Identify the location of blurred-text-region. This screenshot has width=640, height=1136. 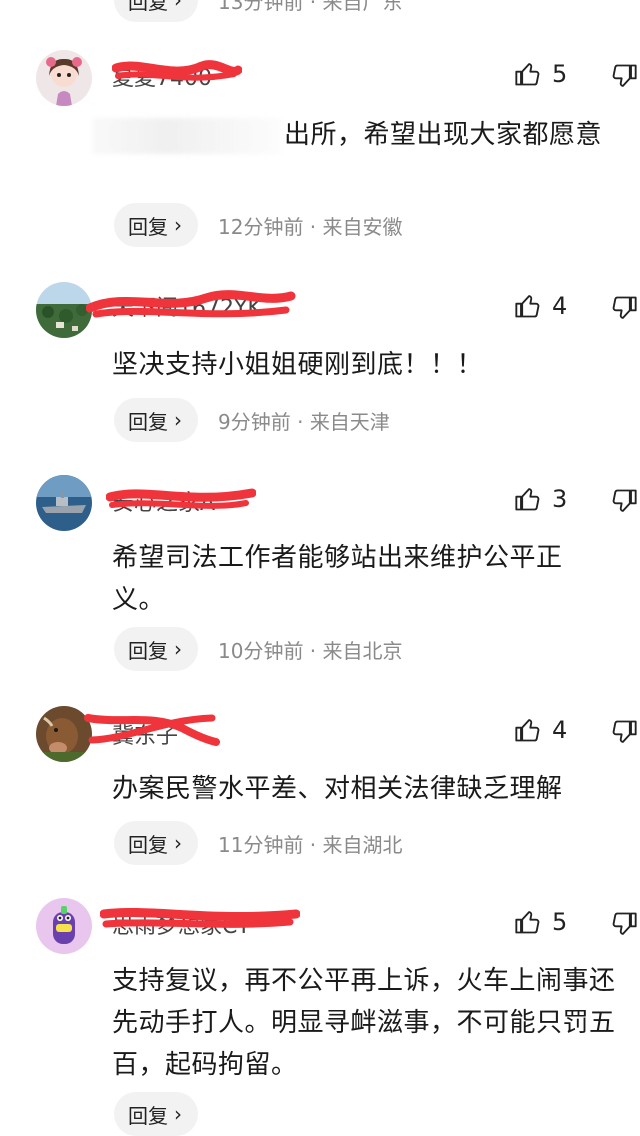
(187, 136).